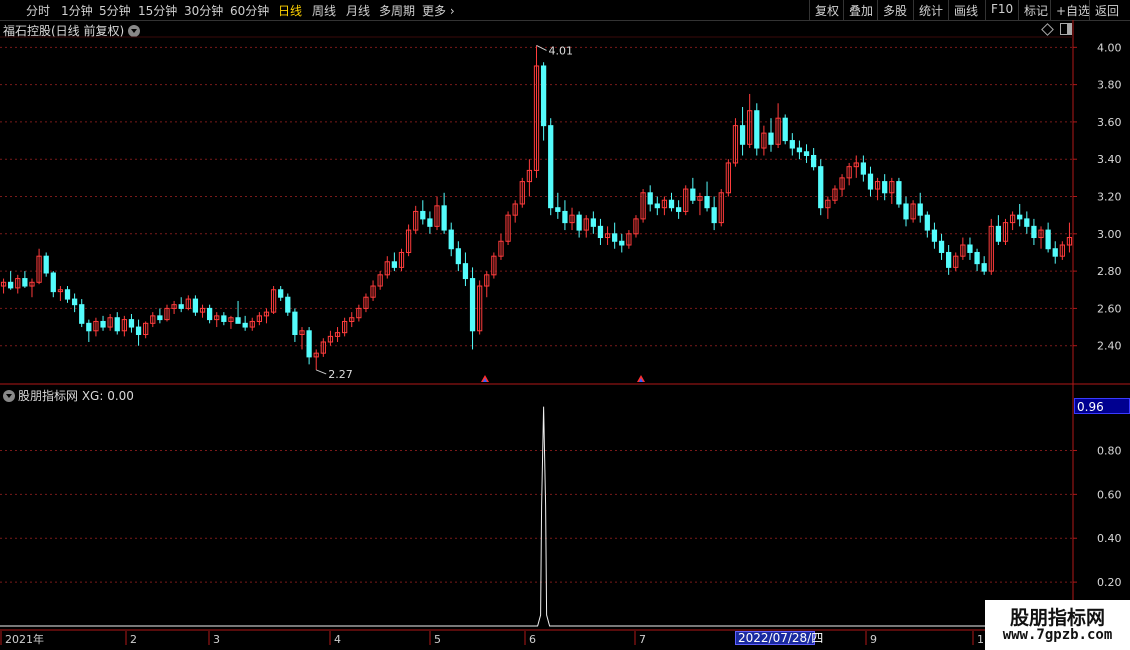 This screenshot has height=650, width=1130. I want to click on toolbar-right-item-5: F10, so click(1002, 9).